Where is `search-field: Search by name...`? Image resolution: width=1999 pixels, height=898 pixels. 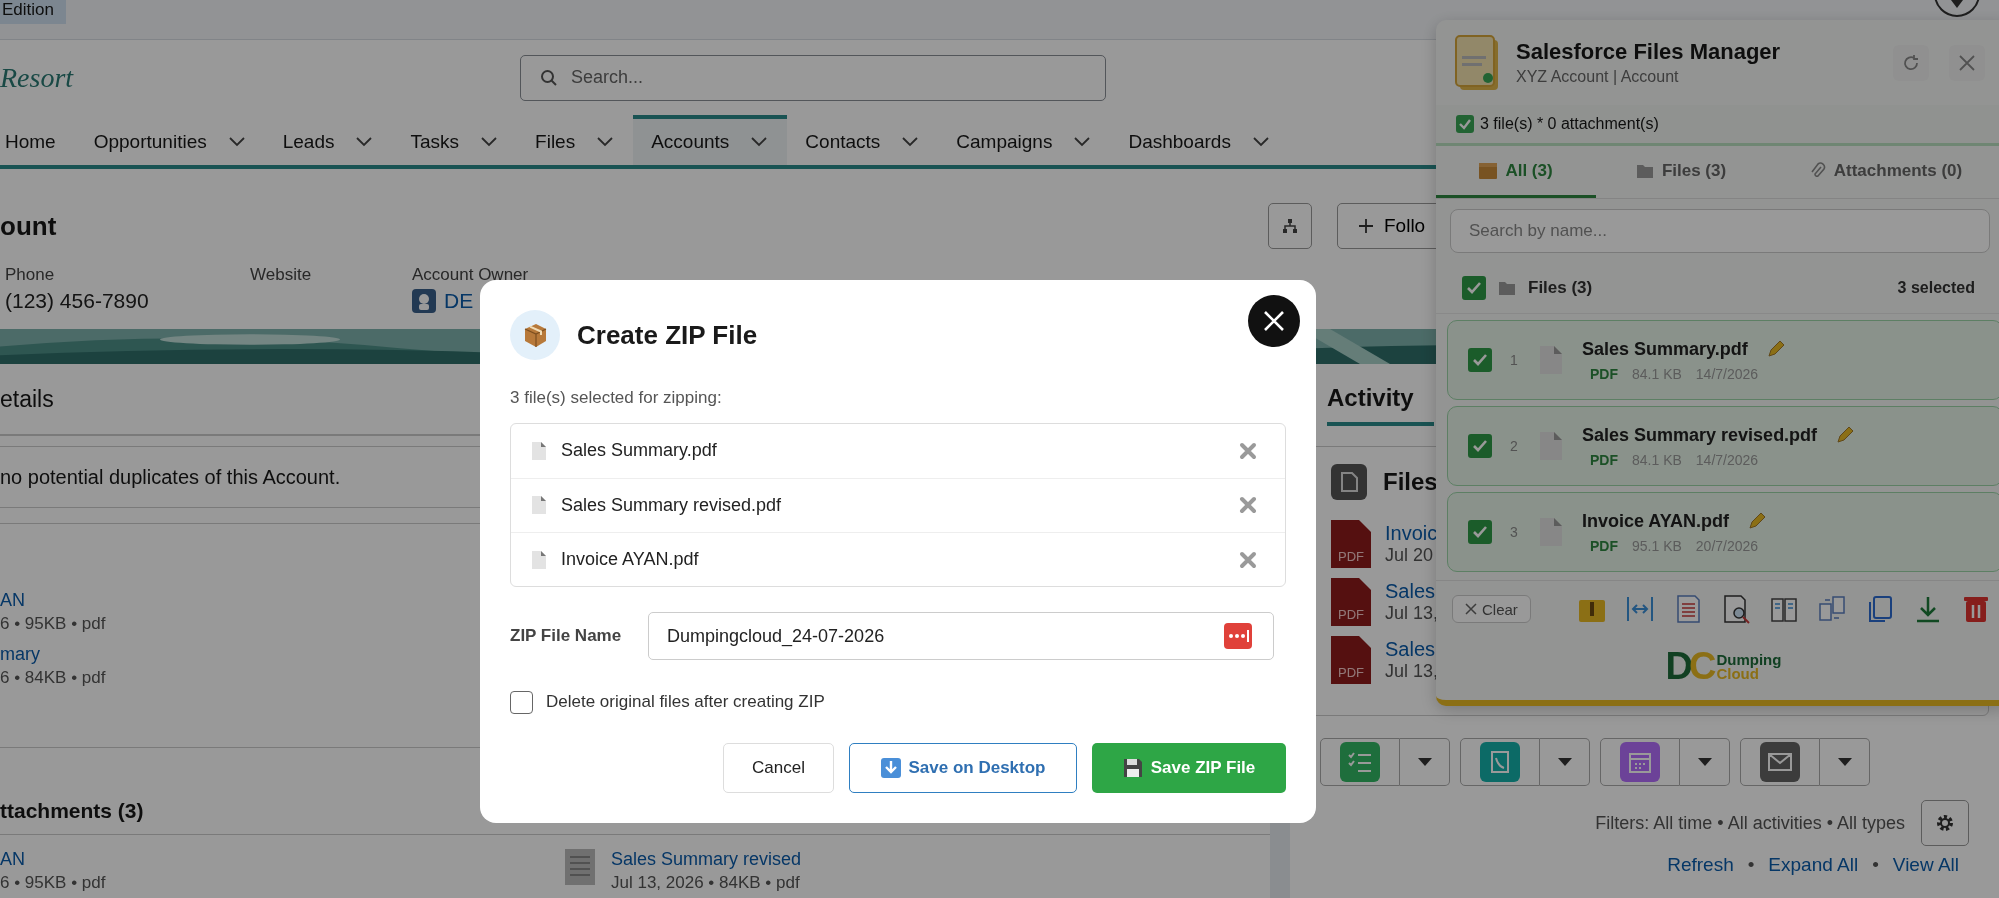
search-field: Search by name... is located at coordinates (1720, 231).